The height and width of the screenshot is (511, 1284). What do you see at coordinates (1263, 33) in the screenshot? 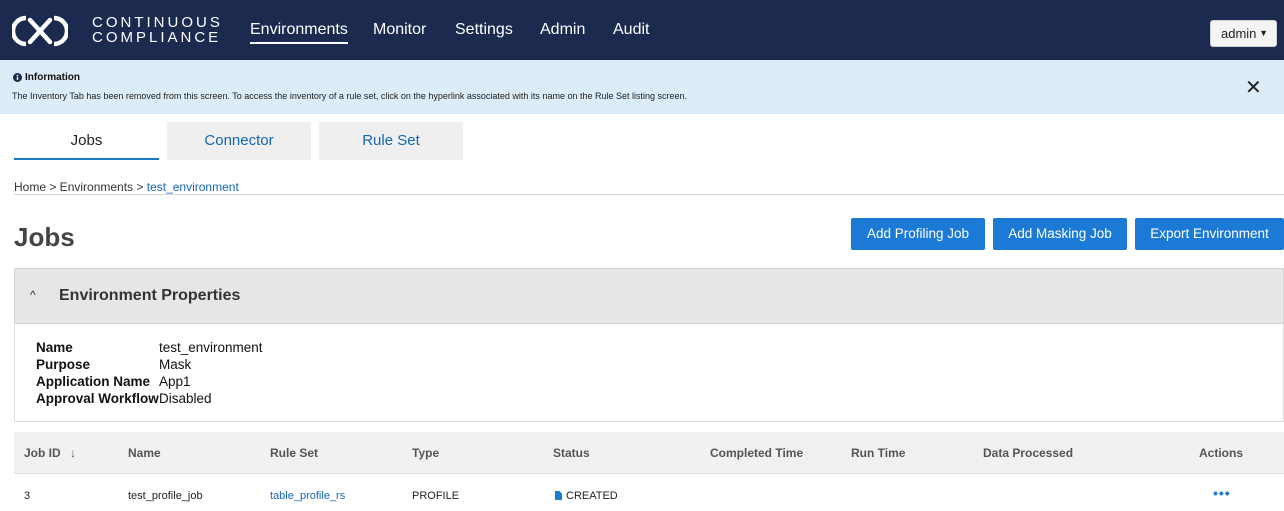
I see `caret-down-icon: ▼` at bounding box center [1263, 33].